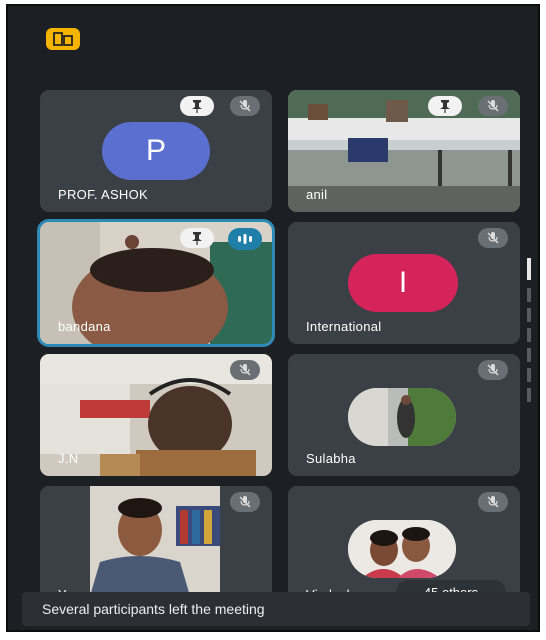  I want to click on participant-name: International, so click(344, 326).